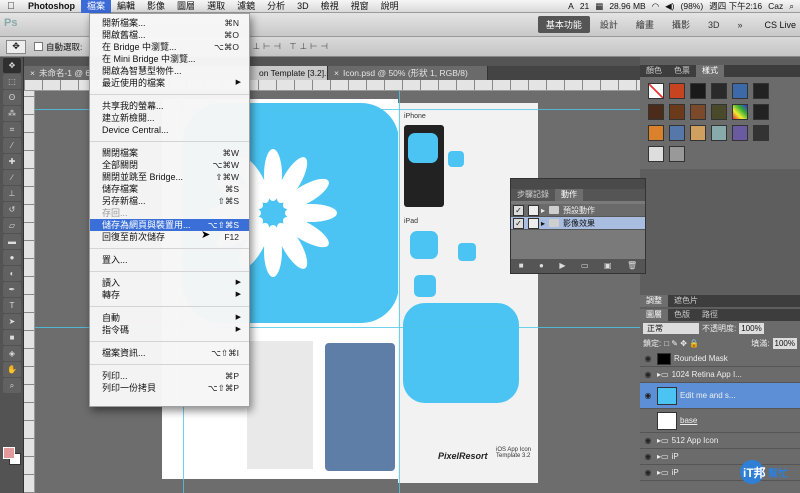  I want to click on lock-icons: □ ✎ ✥ 🔒, so click(681, 343).